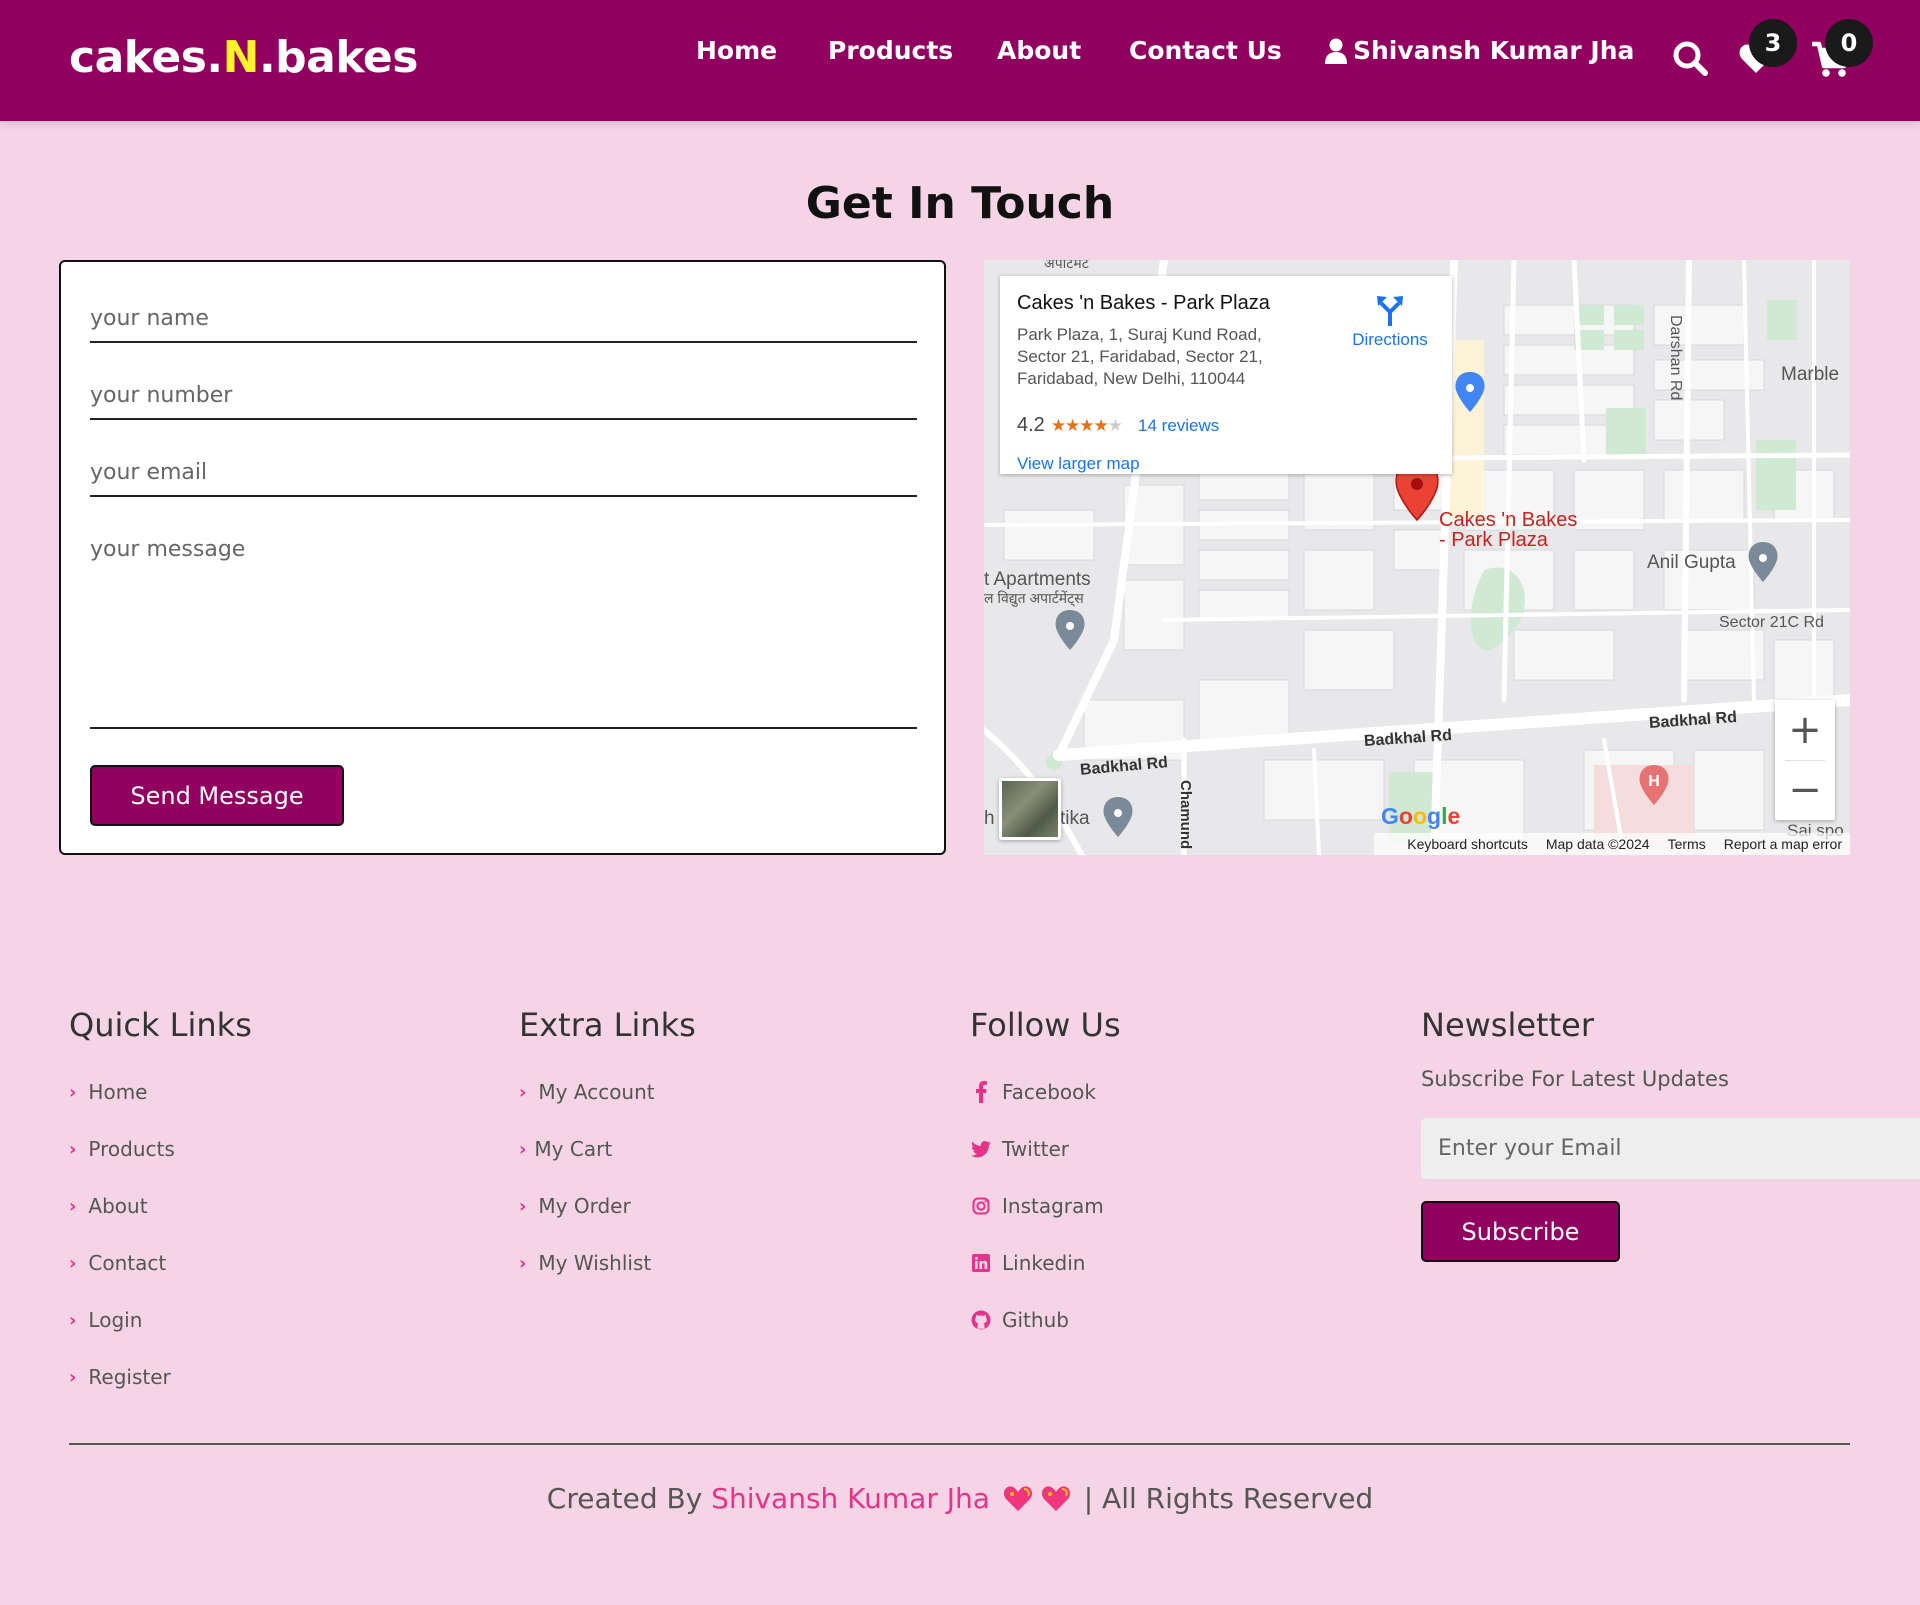 This screenshot has height=1605, width=1920. I want to click on map-marker-label: Cakes 'n Bakes - Park Plaza, so click(1508, 530).